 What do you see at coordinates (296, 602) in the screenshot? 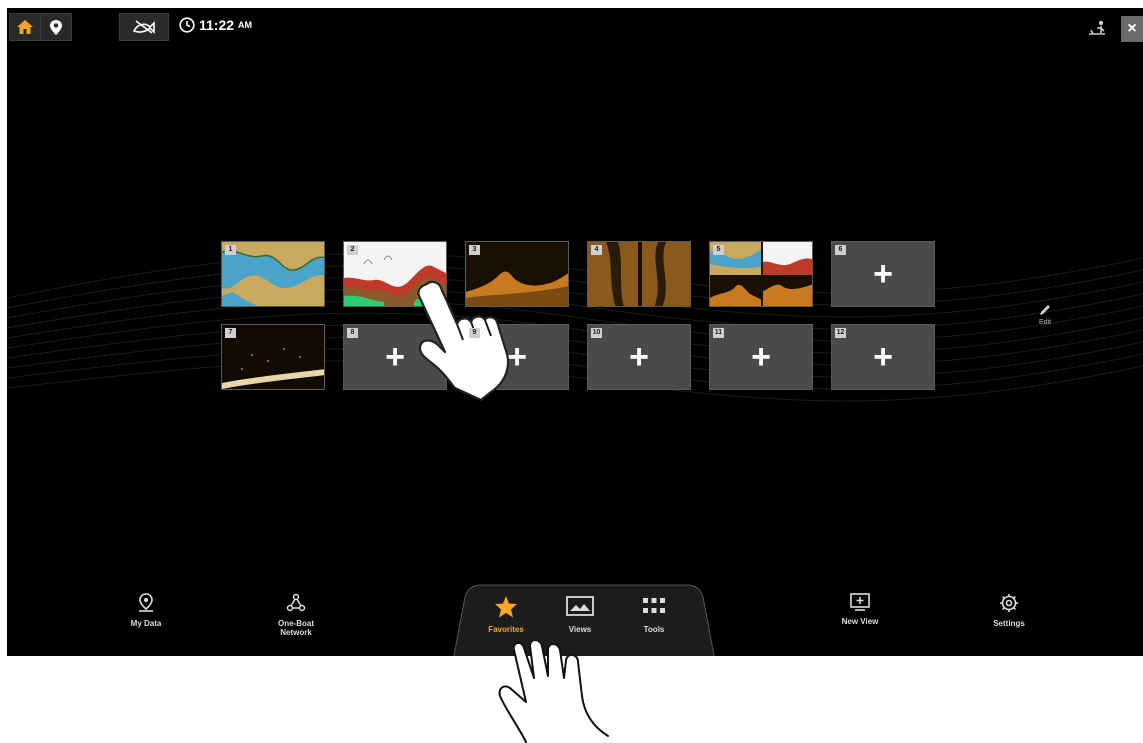
I see `network-icon` at bounding box center [296, 602].